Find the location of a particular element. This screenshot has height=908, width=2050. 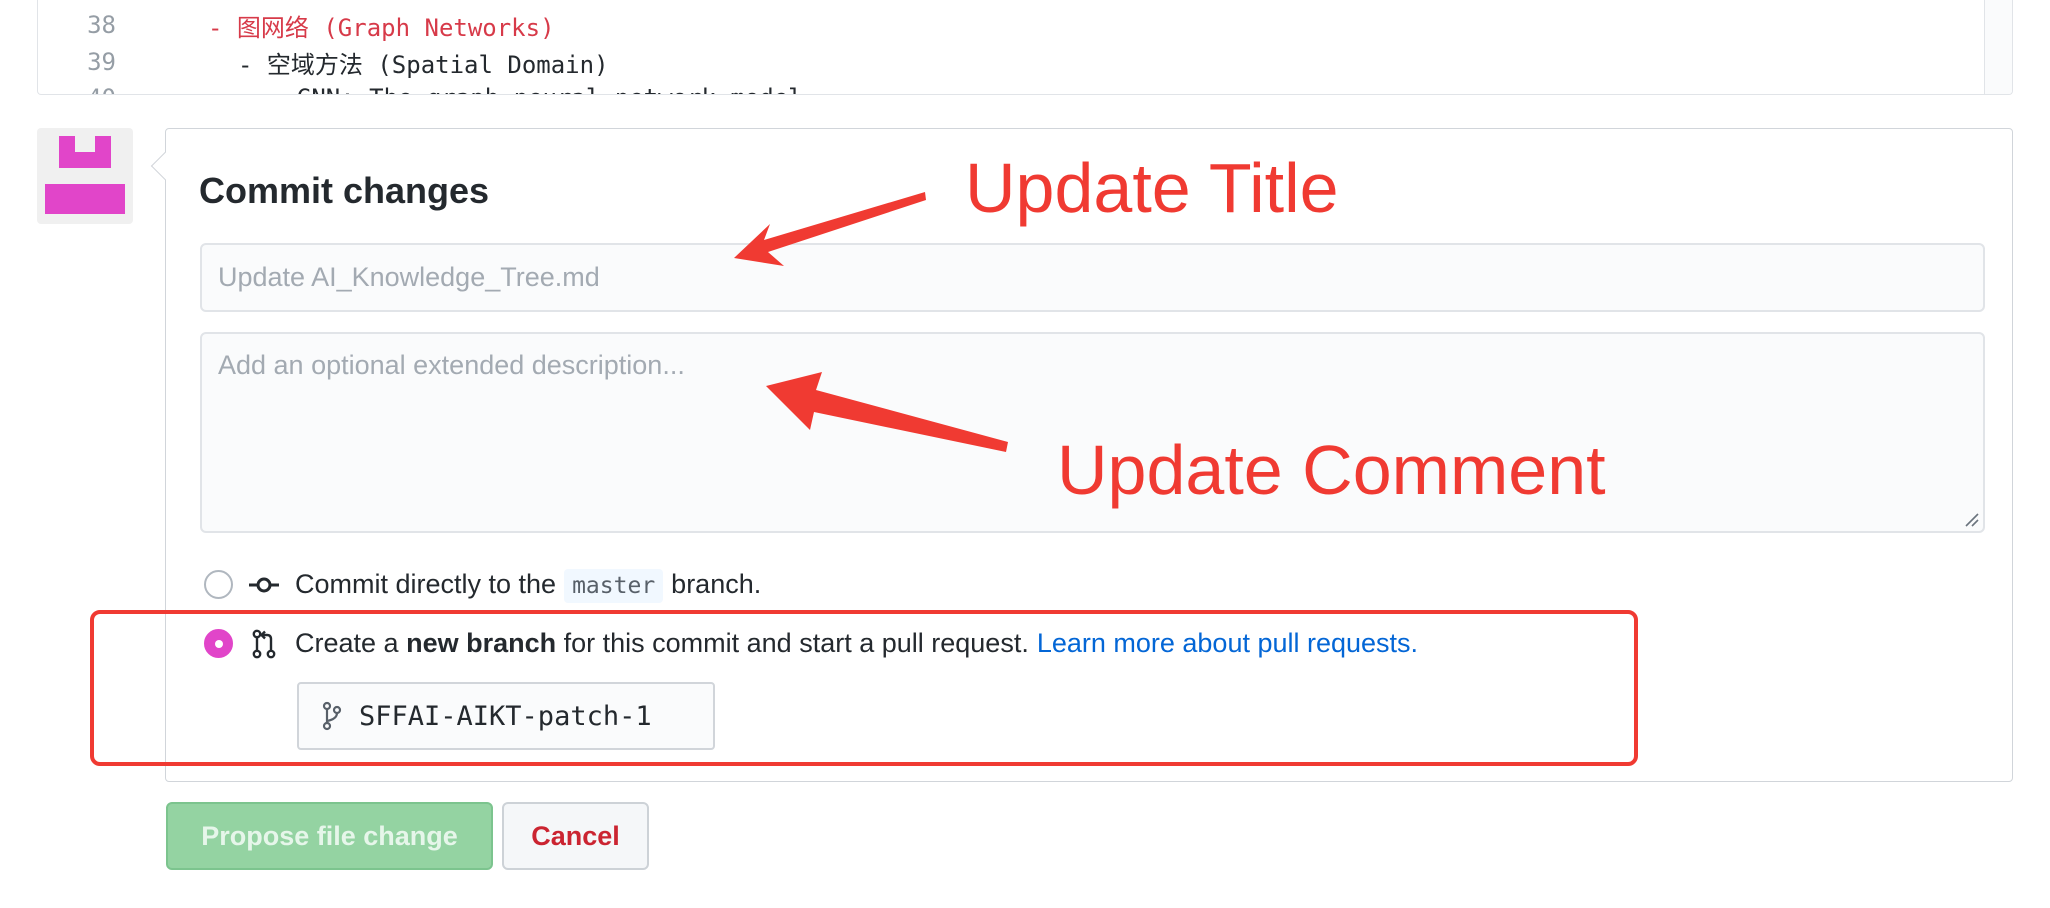

commit-title-input is located at coordinates (1092, 277).